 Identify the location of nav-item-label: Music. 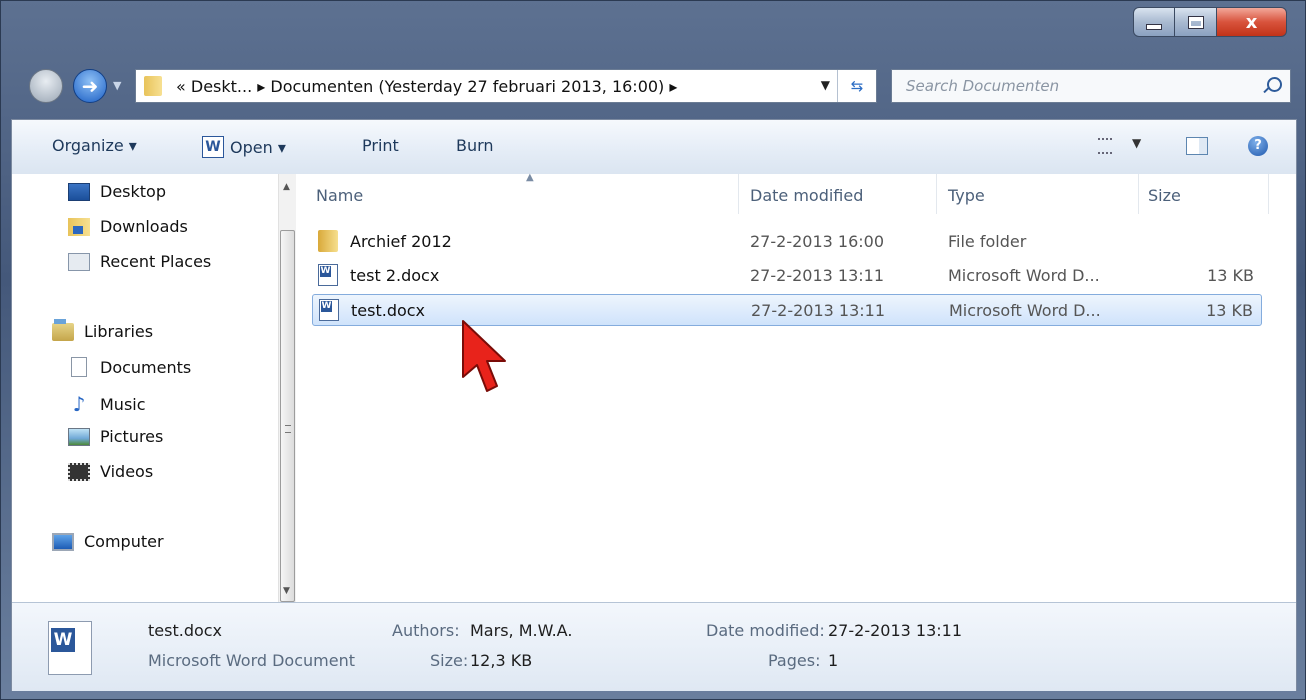
(123, 404).